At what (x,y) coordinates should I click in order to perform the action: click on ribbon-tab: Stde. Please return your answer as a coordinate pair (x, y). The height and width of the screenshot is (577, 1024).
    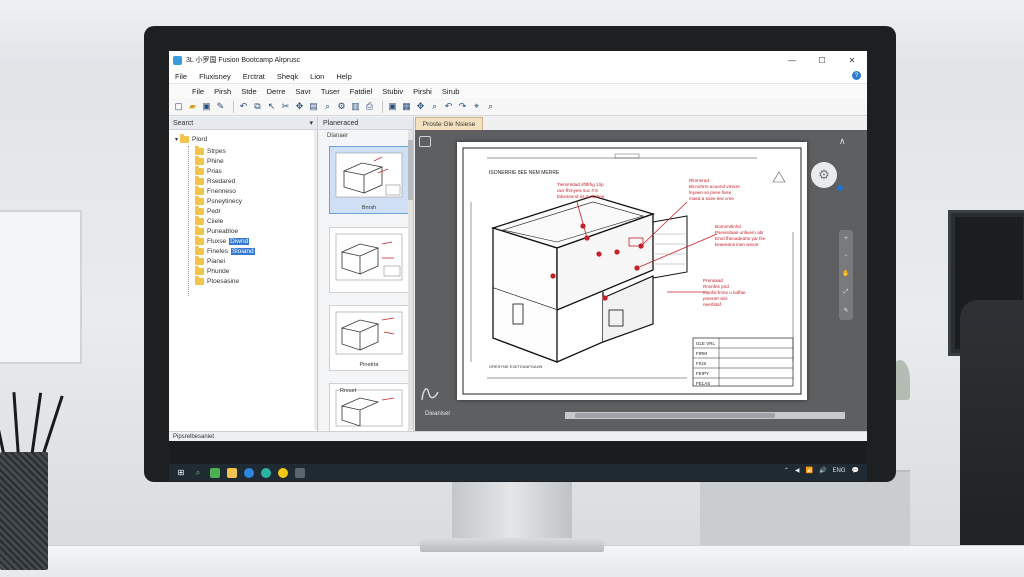
    Looking at the image, I should click on (248, 91).